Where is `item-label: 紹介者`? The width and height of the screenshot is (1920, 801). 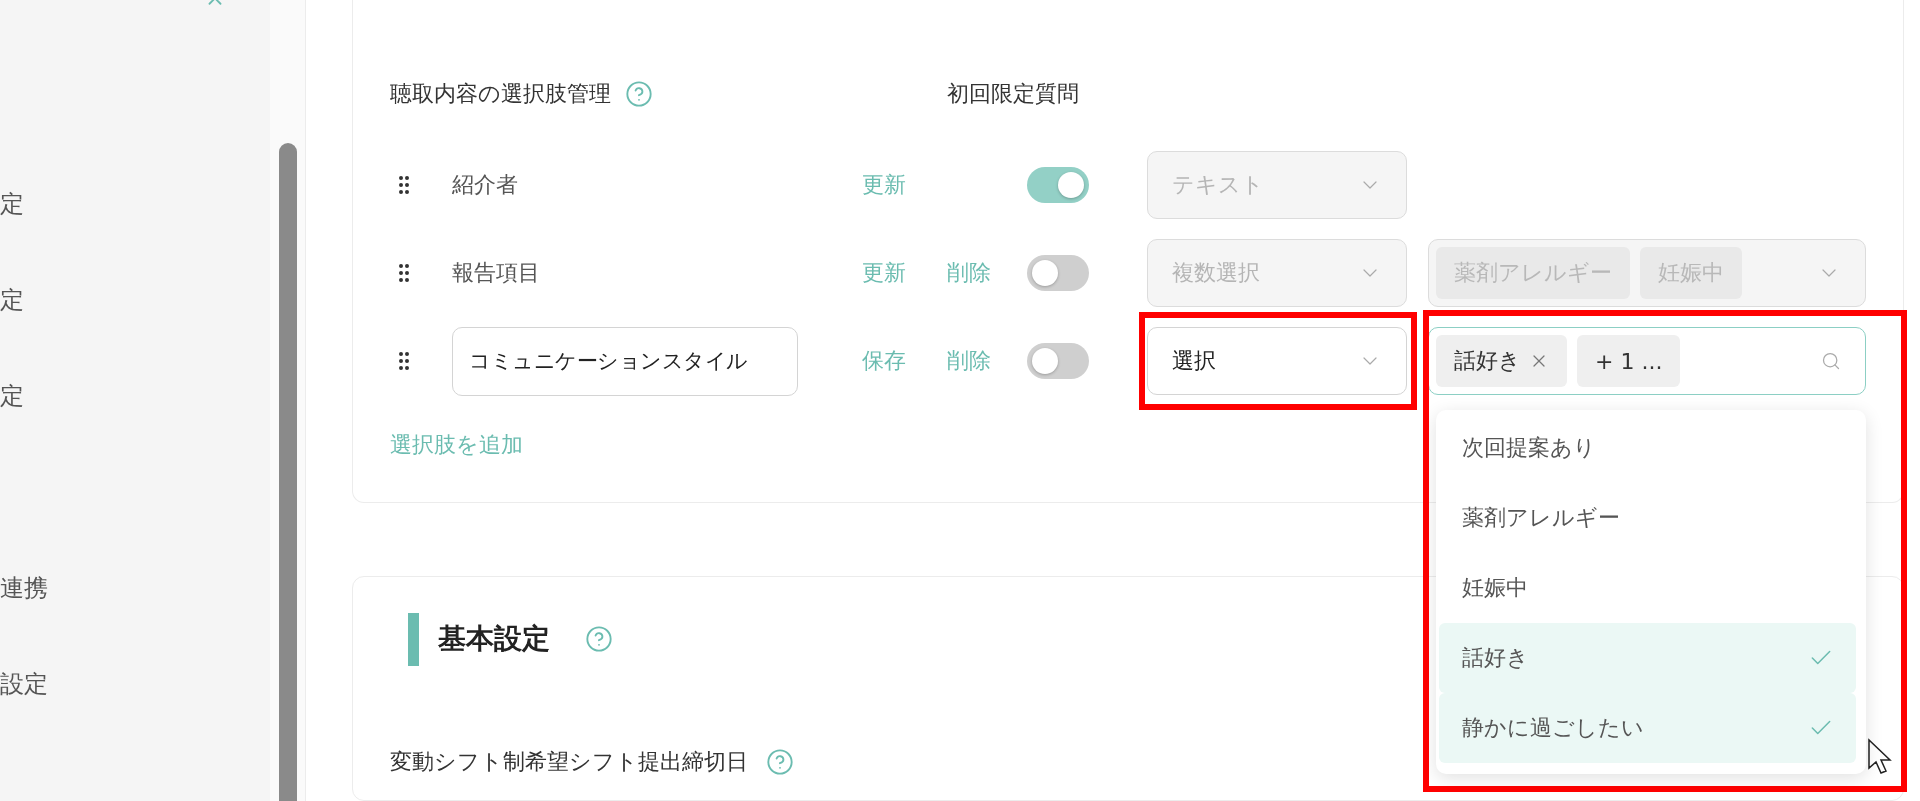
item-label: 紹介者 is located at coordinates (485, 185).